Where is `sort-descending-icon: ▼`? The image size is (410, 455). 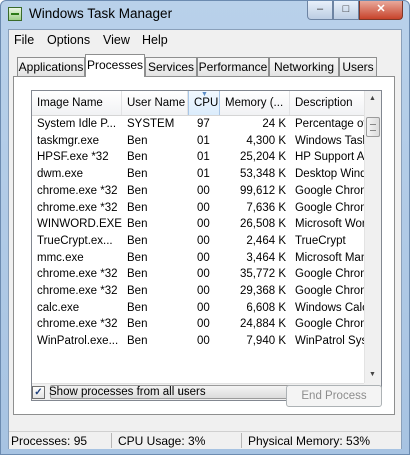
sort-descending-icon: ▼ is located at coordinates (204, 94).